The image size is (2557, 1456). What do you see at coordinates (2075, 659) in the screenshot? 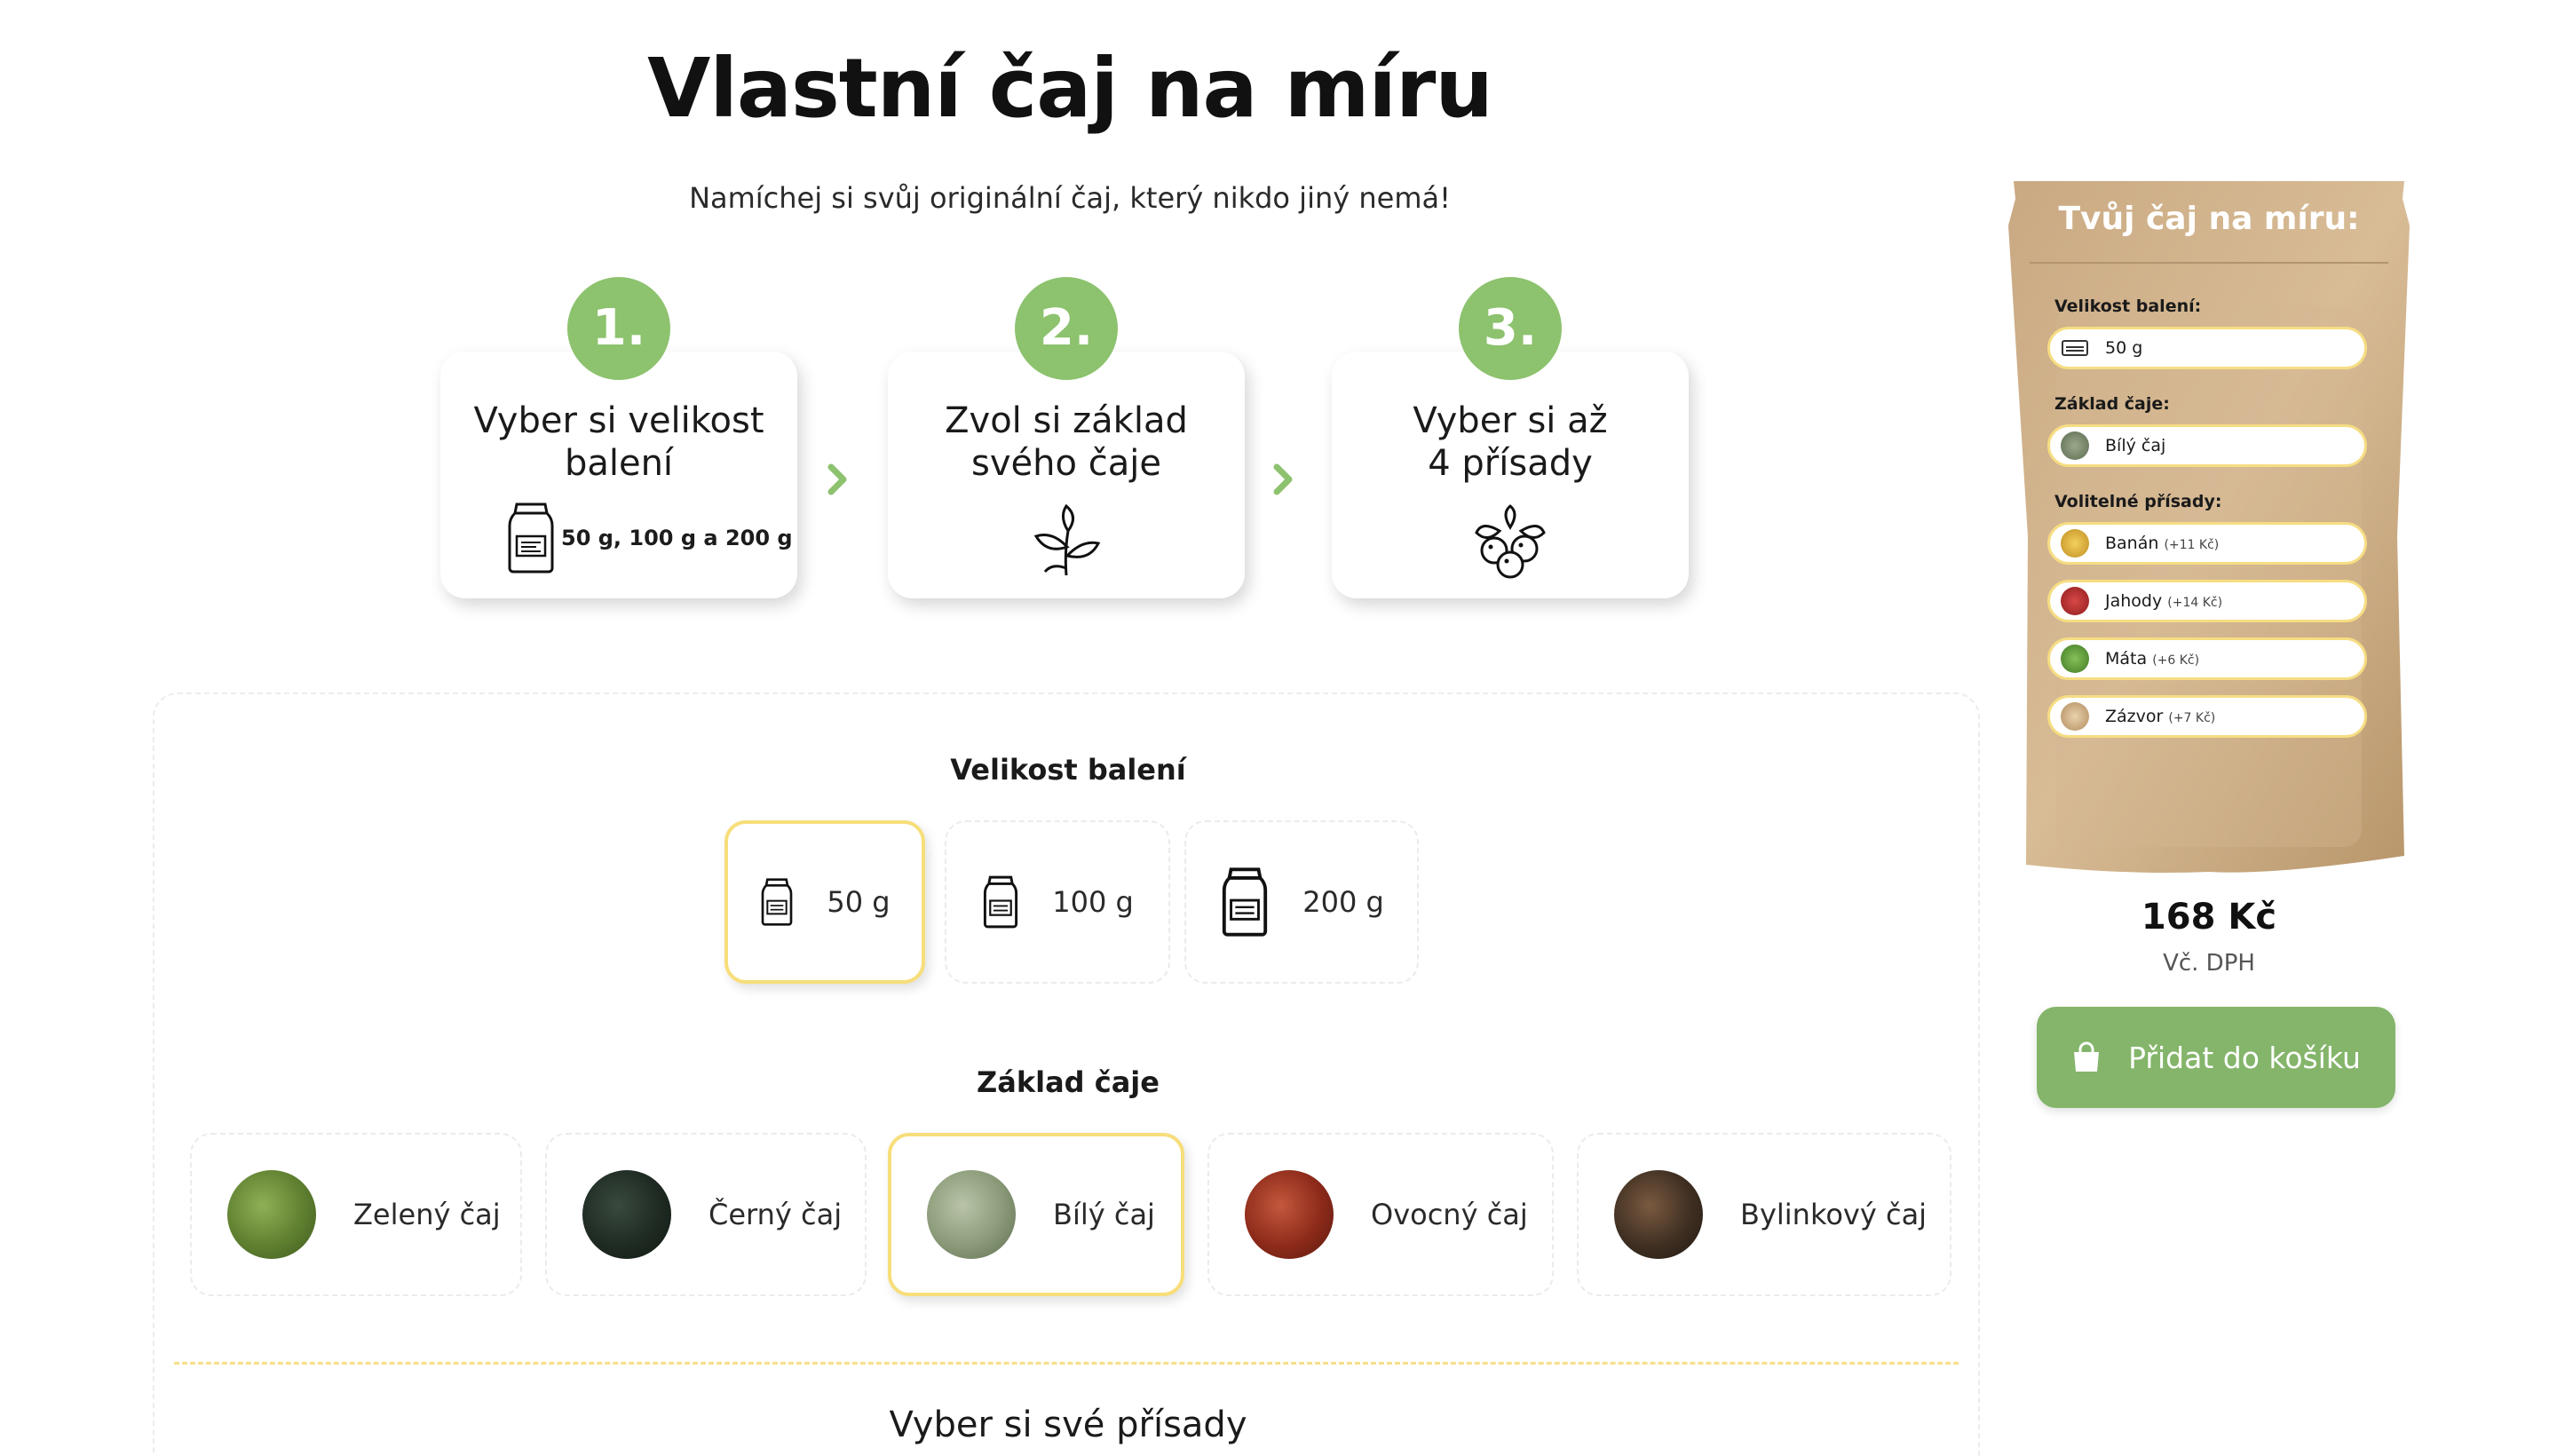
I see `mint-thumb` at bounding box center [2075, 659].